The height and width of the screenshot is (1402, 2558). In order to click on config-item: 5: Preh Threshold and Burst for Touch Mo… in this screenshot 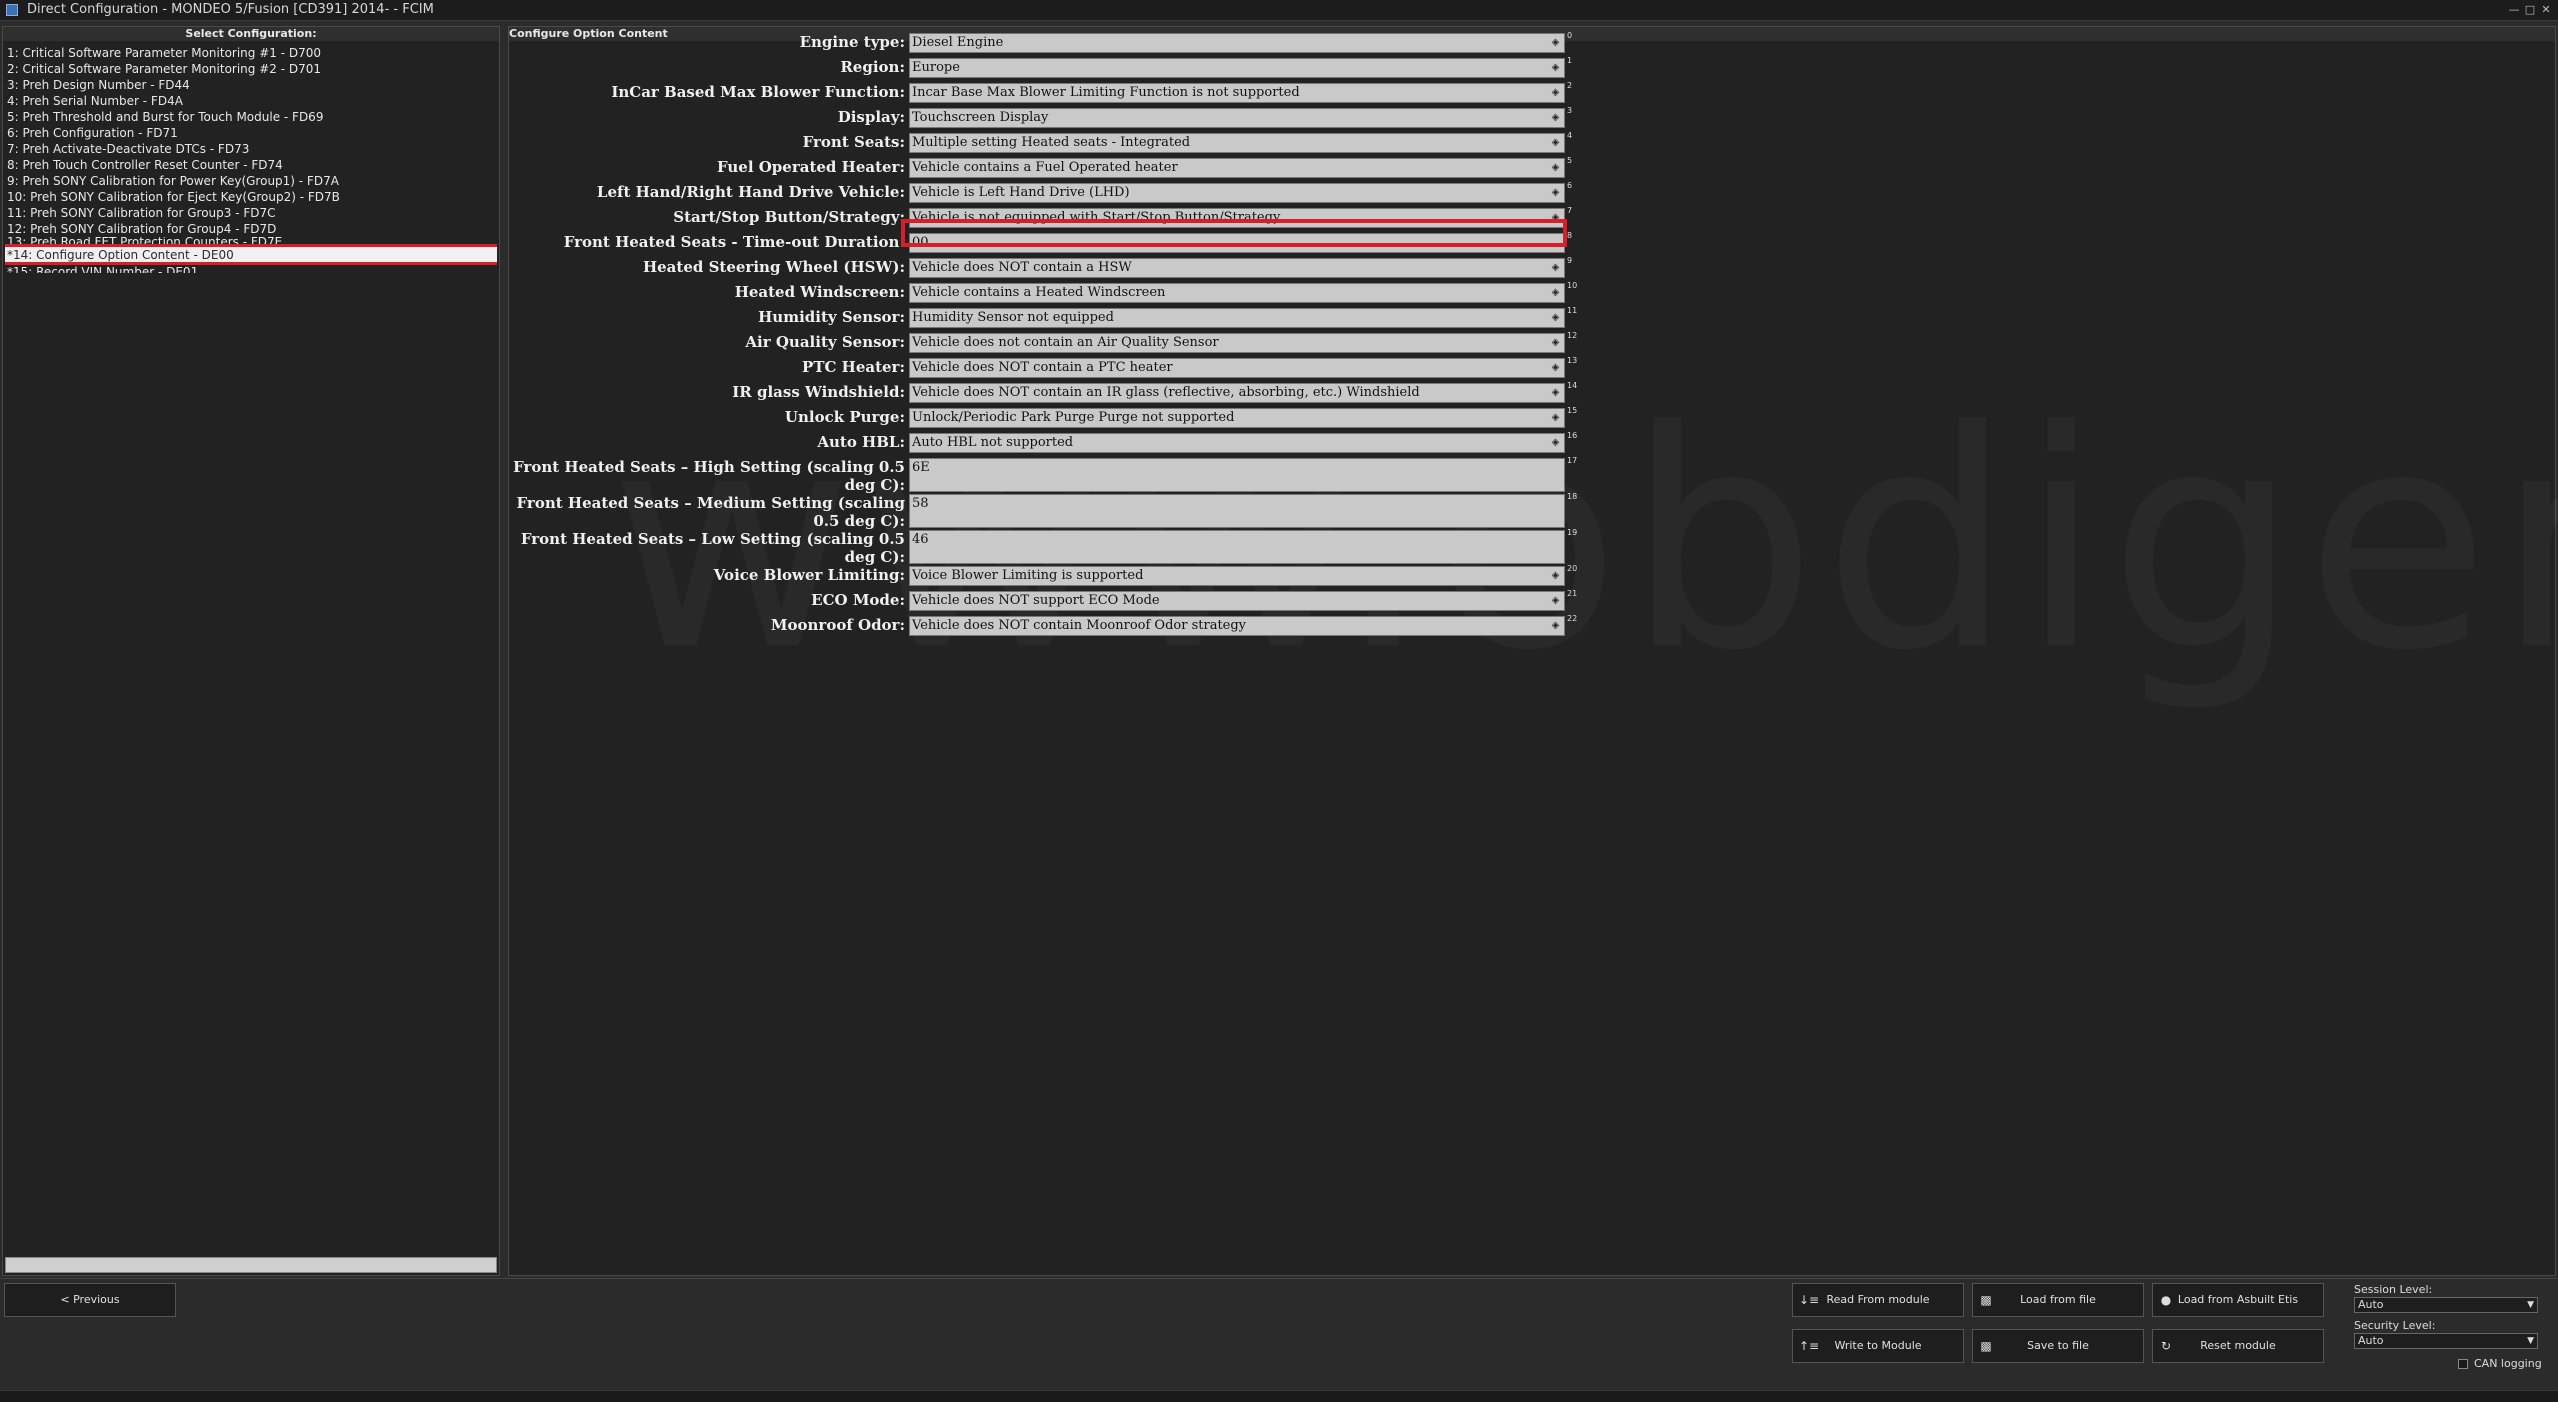, I will do `click(251, 117)`.